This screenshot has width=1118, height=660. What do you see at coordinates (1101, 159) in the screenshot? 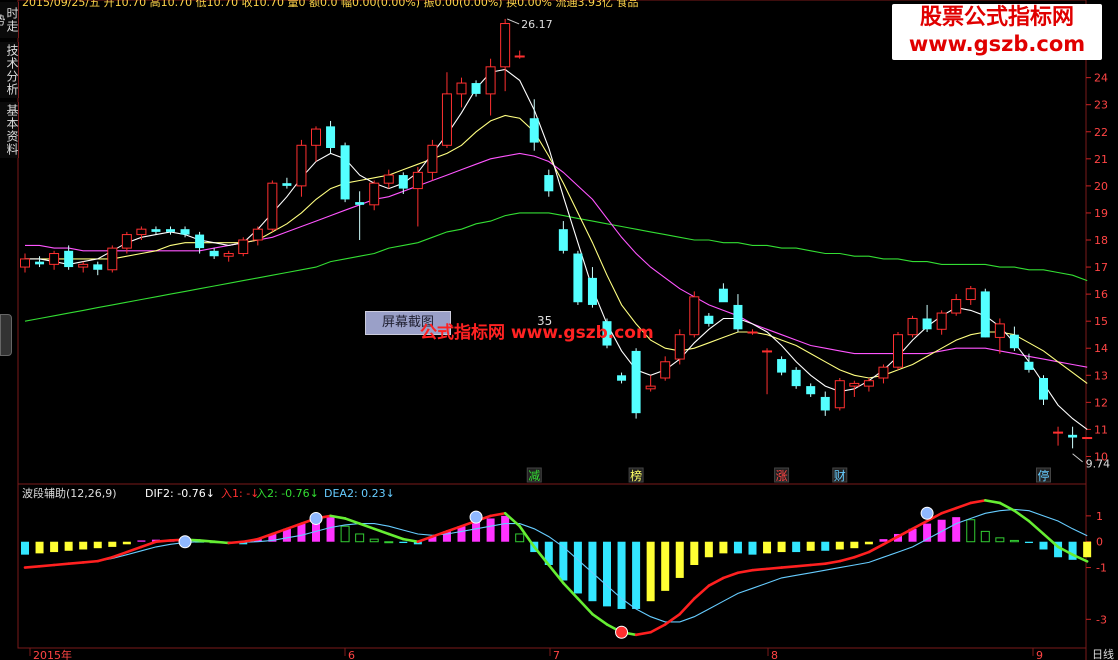
I see `price-tick-label: 21` at bounding box center [1101, 159].